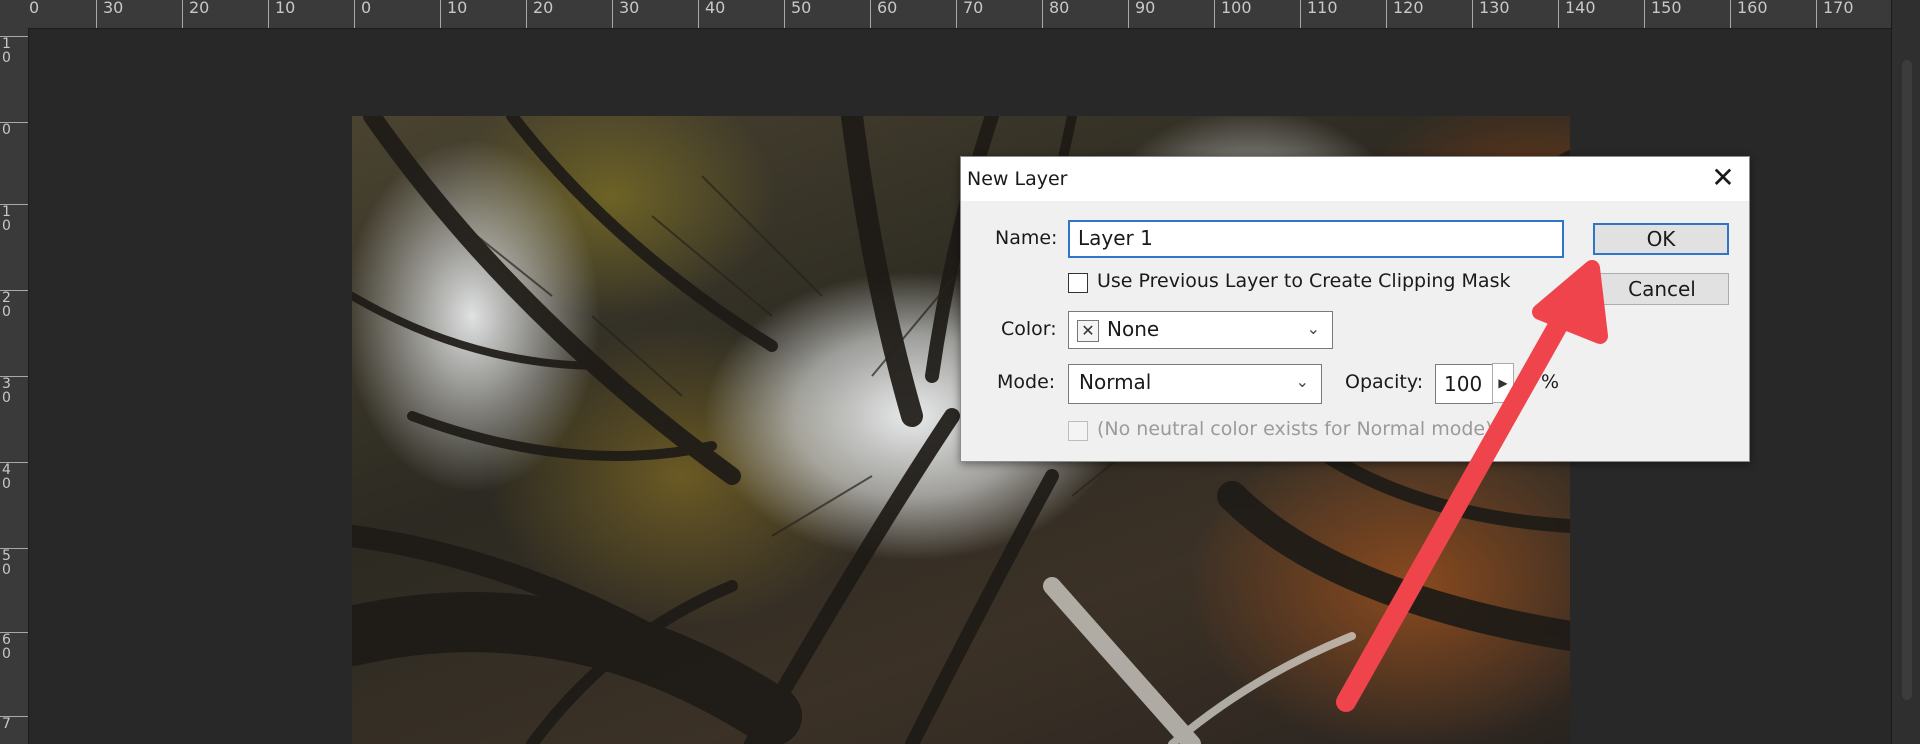 The height and width of the screenshot is (744, 1920). What do you see at coordinates (1662, 289) in the screenshot?
I see `cancel-button: Cancel` at bounding box center [1662, 289].